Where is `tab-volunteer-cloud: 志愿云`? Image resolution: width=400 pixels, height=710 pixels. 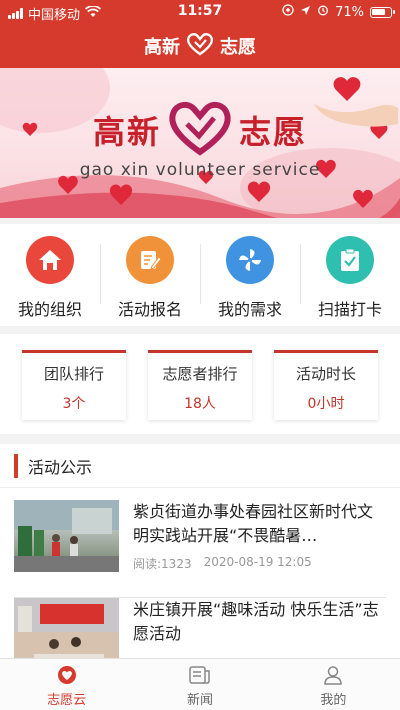 tab-volunteer-cloud: 志愿云 is located at coordinates (66, 684).